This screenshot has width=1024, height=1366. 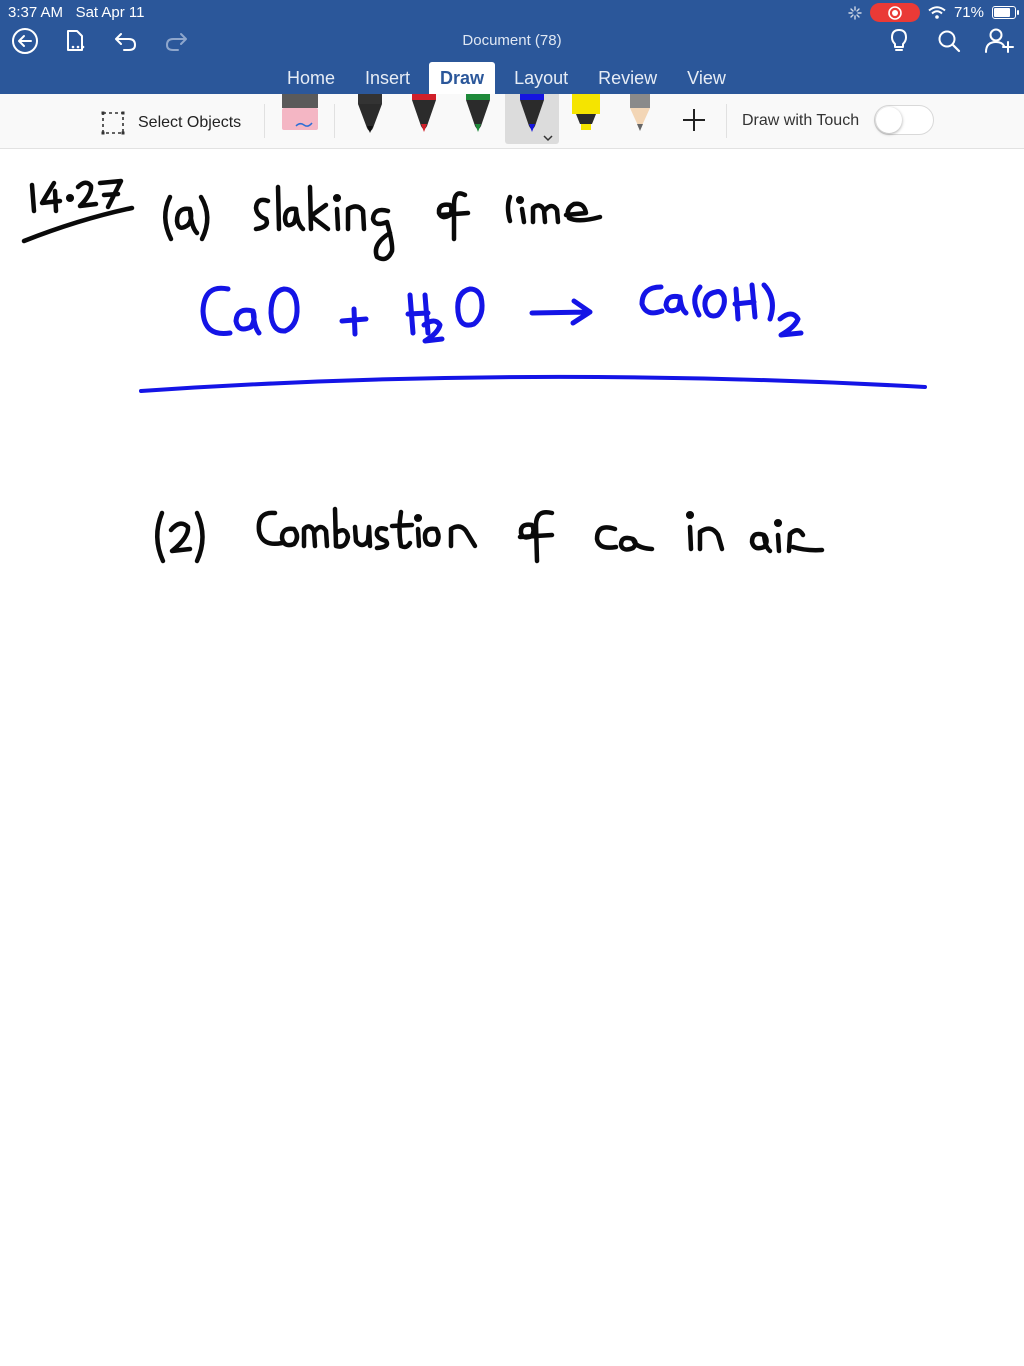 What do you see at coordinates (190, 122) in the screenshot?
I see `select-objects-label: Select Objects` at bounding box center [190, 122].